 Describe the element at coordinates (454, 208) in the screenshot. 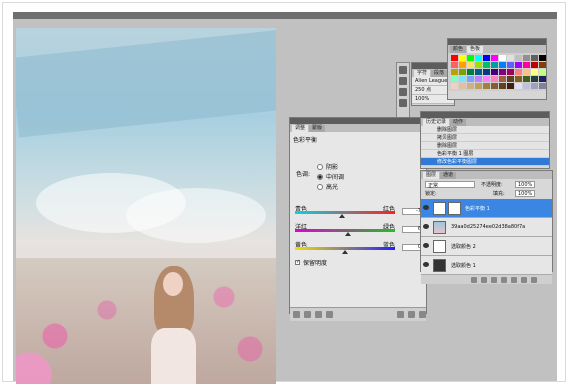

I see `layer-mask-thumbnail` at that location.